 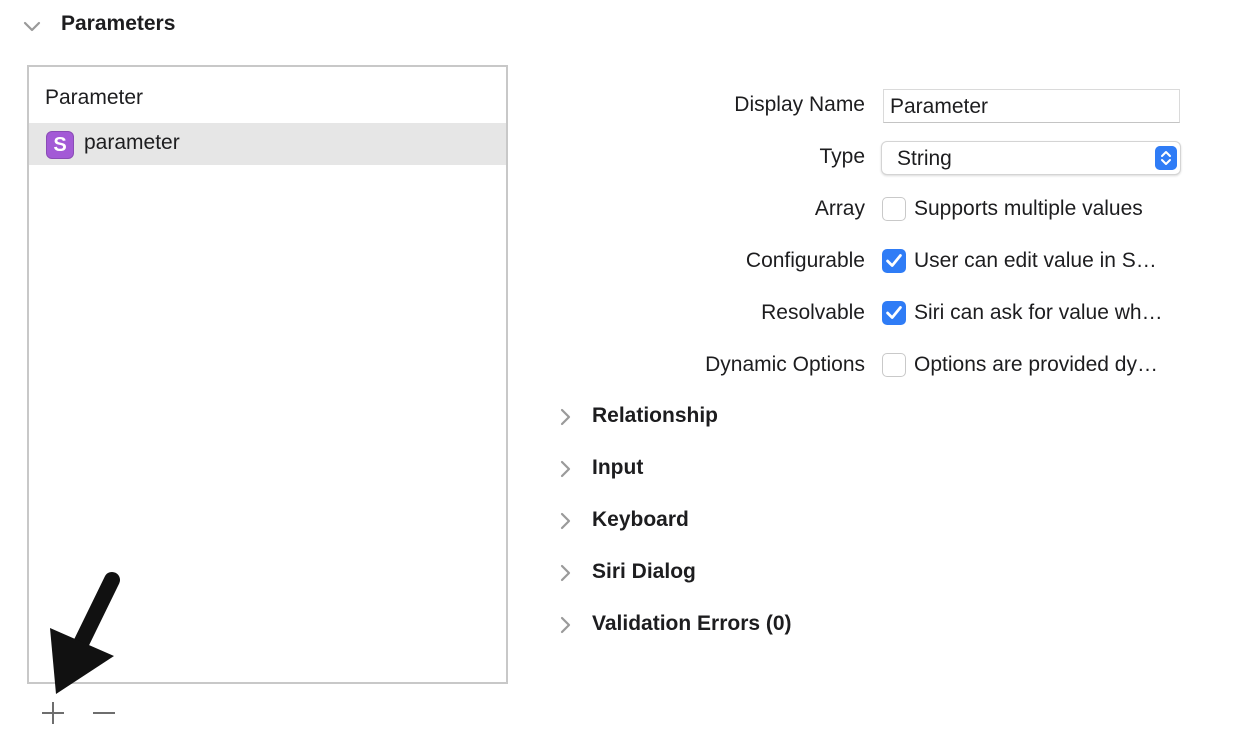 I want to click on list-header: Parameter, so click(x=94, y=97).